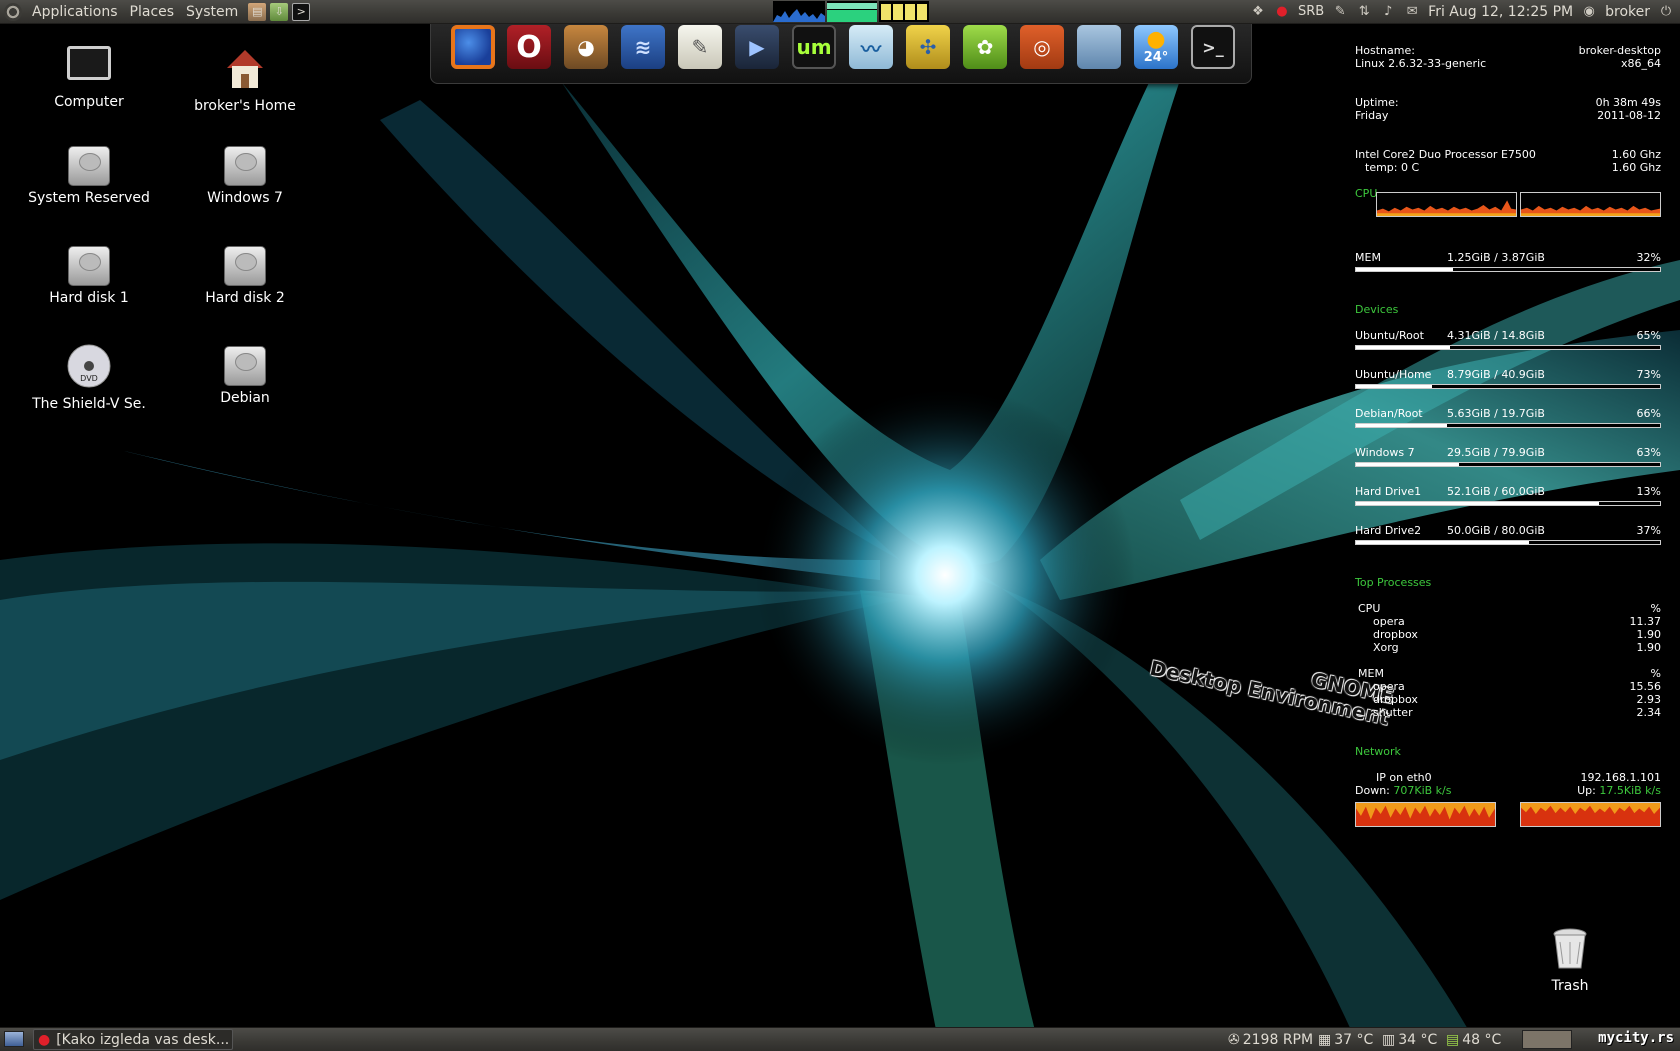  Describe the element at coordinates (1508, 790) in the screenshot. I see `speed-row: Down: 707KiB k/s Up: 17.5KiB k/s` at that location.